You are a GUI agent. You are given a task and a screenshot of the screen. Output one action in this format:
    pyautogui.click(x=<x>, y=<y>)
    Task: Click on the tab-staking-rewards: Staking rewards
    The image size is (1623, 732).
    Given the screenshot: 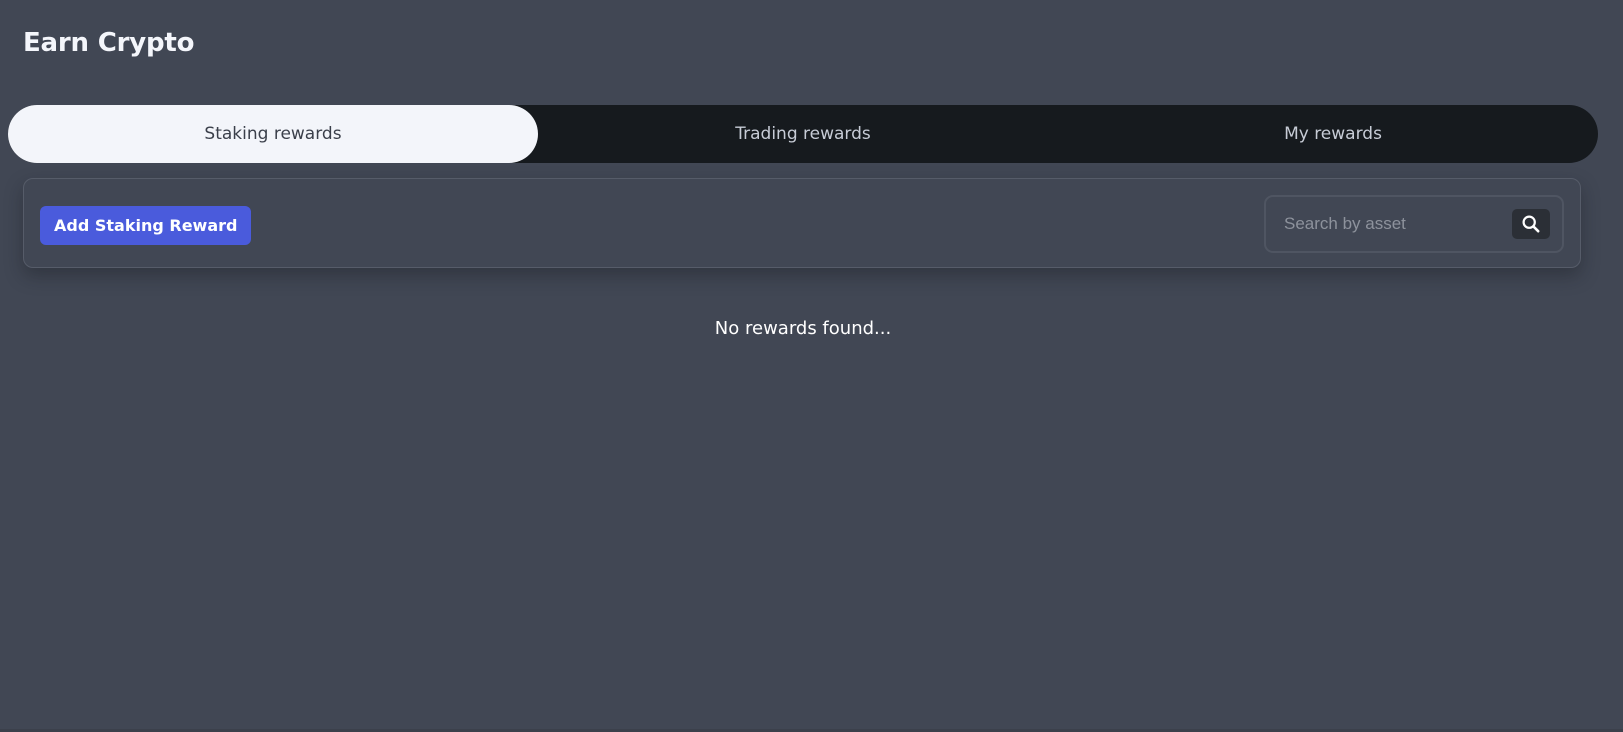 What is the action you would take?
    pyautogui.click(x=273, y=134)
    